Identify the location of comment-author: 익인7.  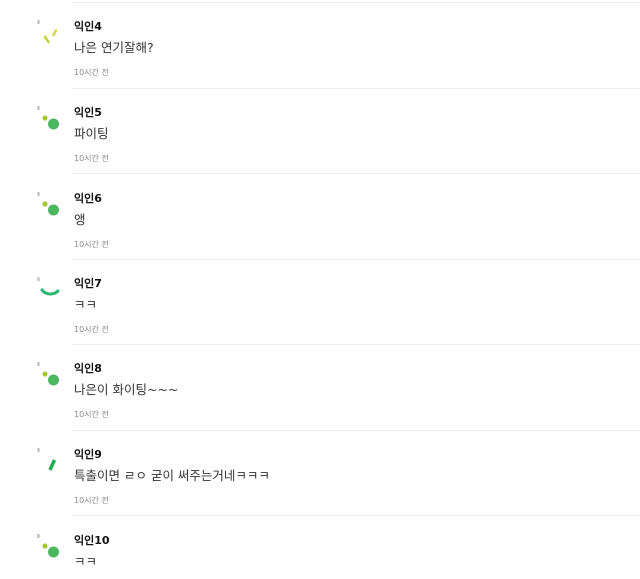
(88, 284).